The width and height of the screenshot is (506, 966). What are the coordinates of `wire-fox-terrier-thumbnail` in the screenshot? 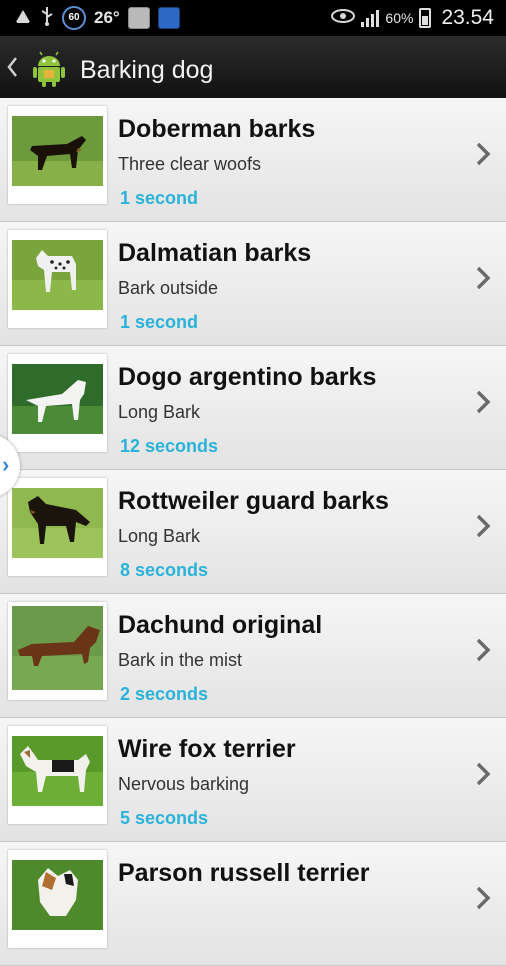 It's located at (57, 775).